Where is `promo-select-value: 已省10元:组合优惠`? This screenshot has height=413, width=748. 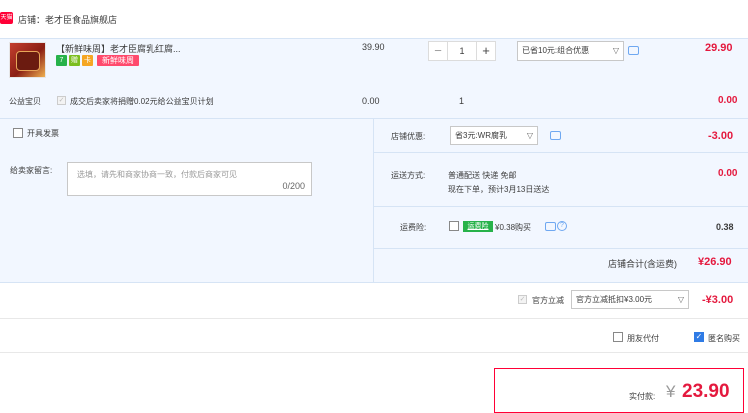
promo-select-value: 已省10元:组合优惠 is located at coordinates (556, 50).